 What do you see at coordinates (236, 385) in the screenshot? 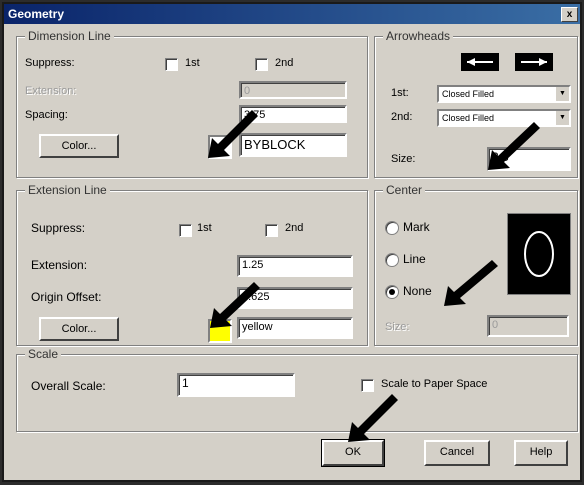
I see `overall-scale-field: 1` at bounding box center [236, 385].